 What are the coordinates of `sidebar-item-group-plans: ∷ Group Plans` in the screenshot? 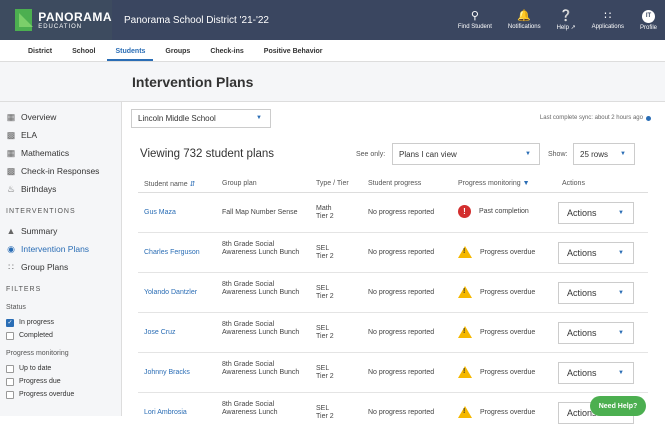 It's located at (60, 267).